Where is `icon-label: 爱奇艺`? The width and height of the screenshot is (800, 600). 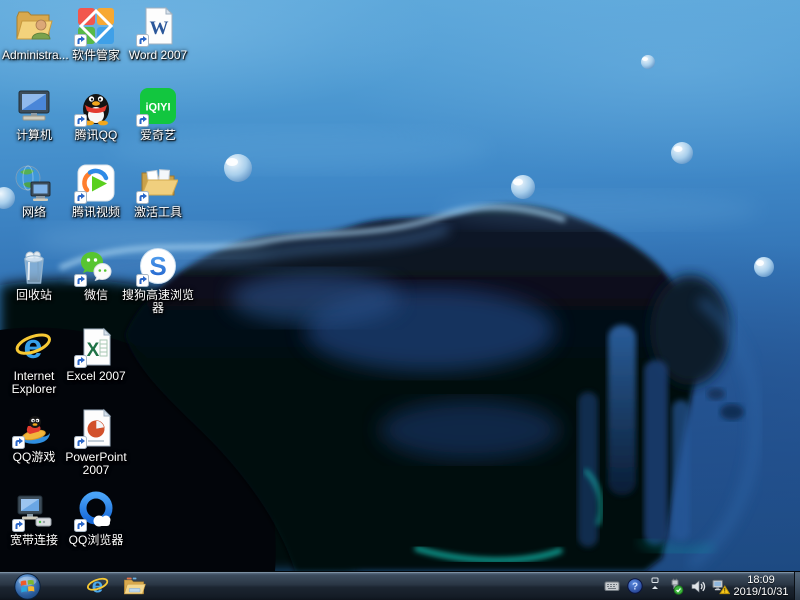 icon-label: 爱奇艺 is located at coordinates (157, 135).